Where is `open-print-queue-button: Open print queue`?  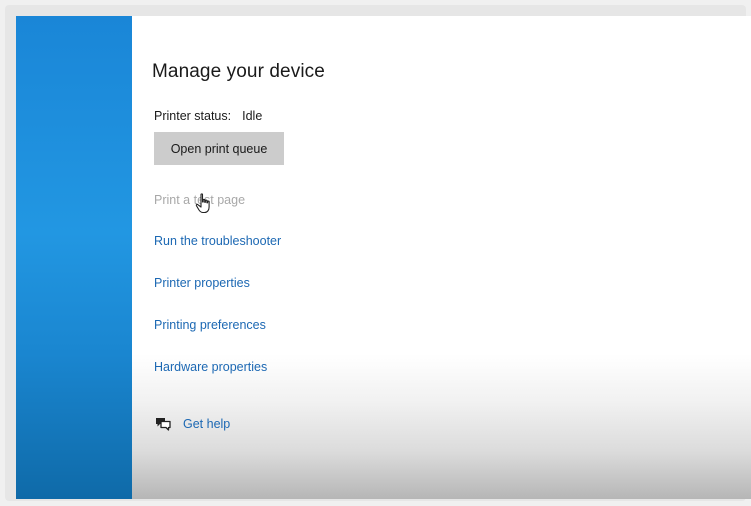
open-print-queue-button: Open print queue is located at coordinates (219, 148).